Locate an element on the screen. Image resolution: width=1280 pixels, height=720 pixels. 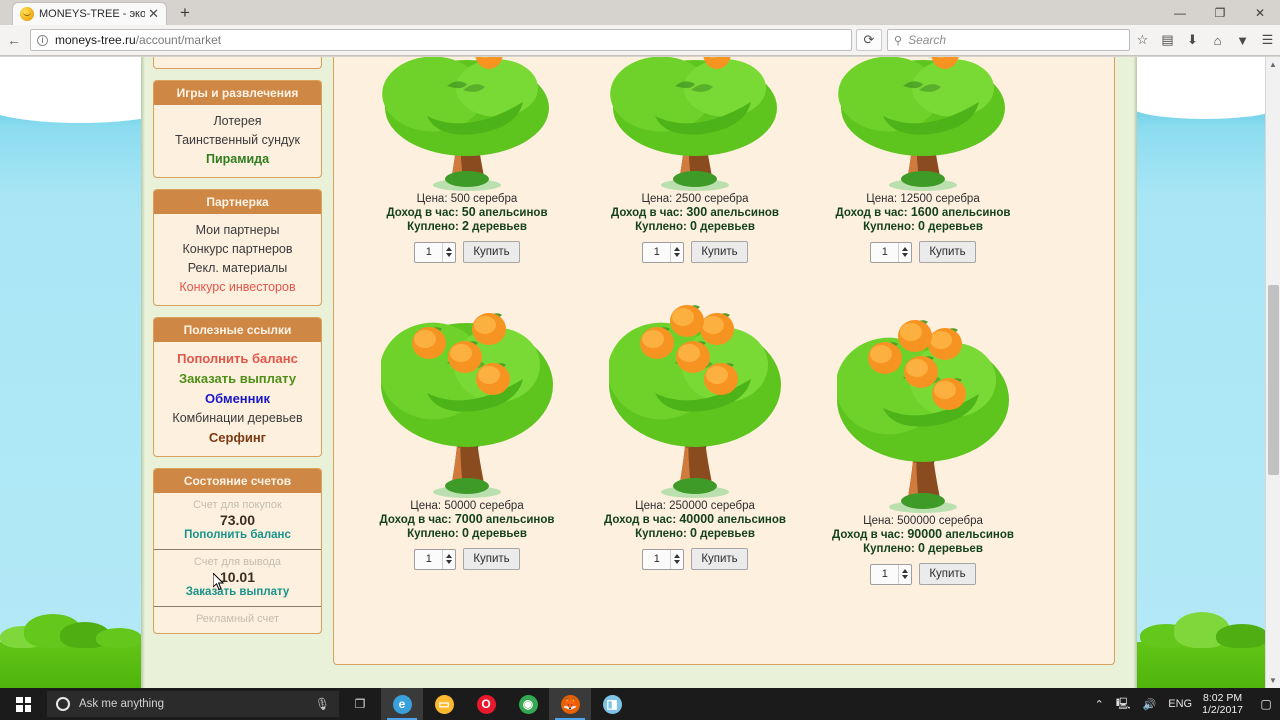
sidebar-link: Конкурс инвесторов is located at coordinates (237, 286).